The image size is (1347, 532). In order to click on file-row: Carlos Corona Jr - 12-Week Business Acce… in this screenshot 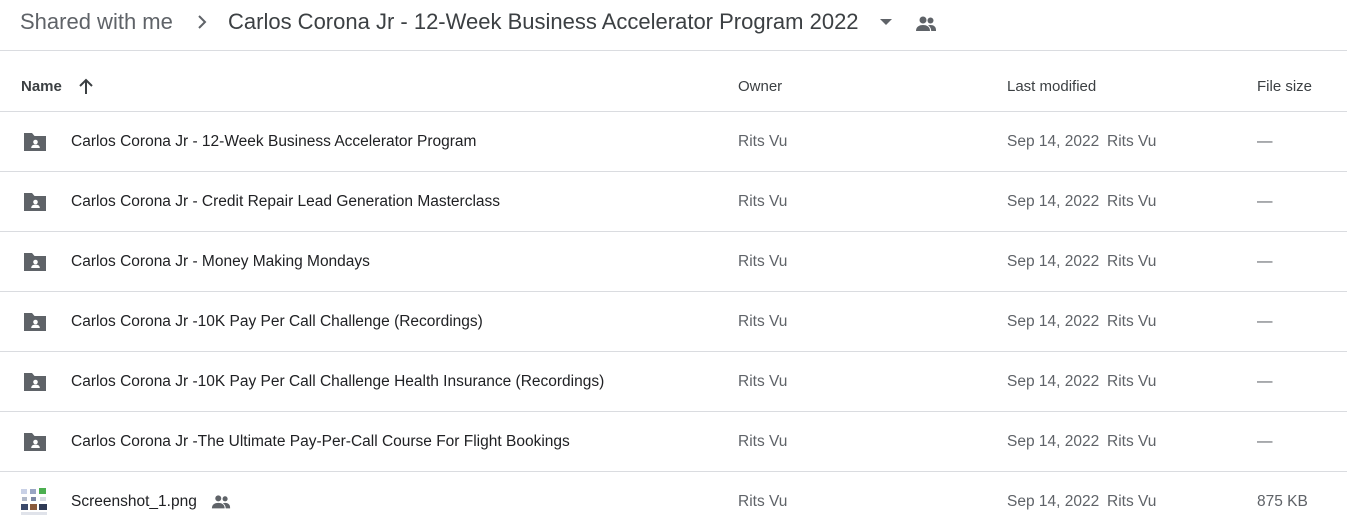, I will do `click(673, 142)`.